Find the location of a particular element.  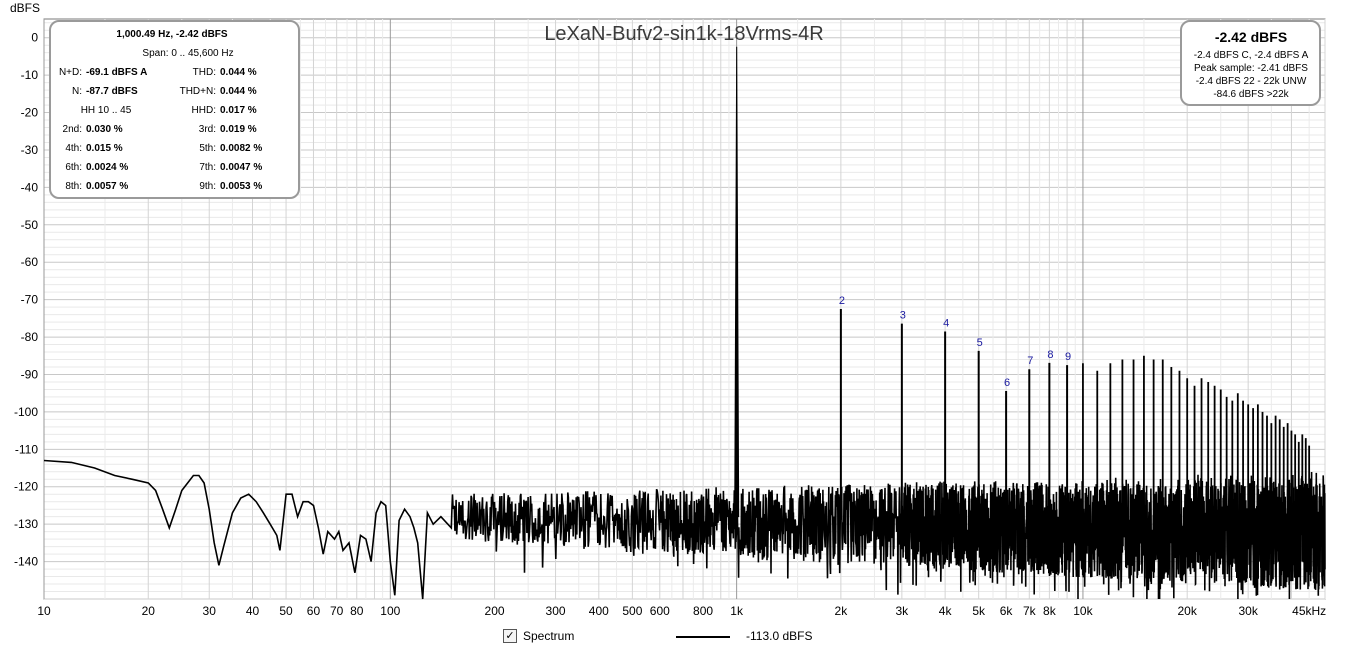

y-tick-label: -50 is located at coordinates (30, 225).